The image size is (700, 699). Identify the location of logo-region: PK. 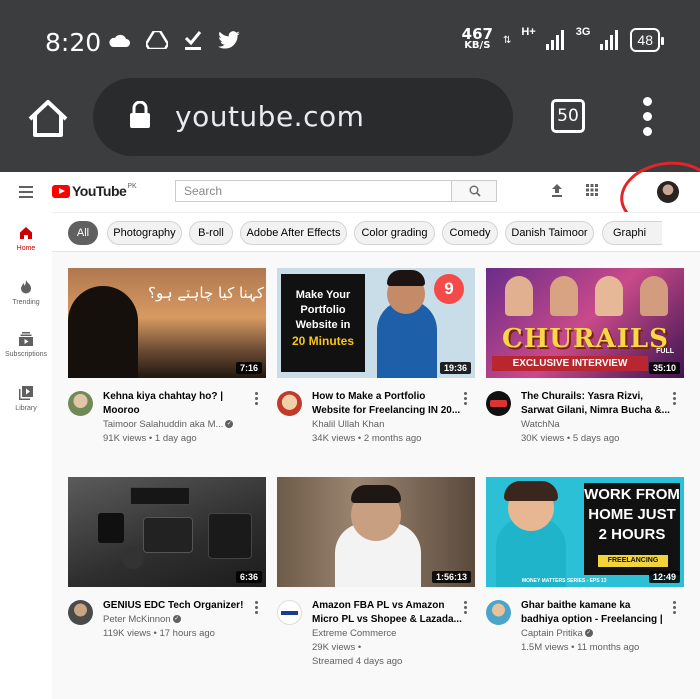
(132, 186).